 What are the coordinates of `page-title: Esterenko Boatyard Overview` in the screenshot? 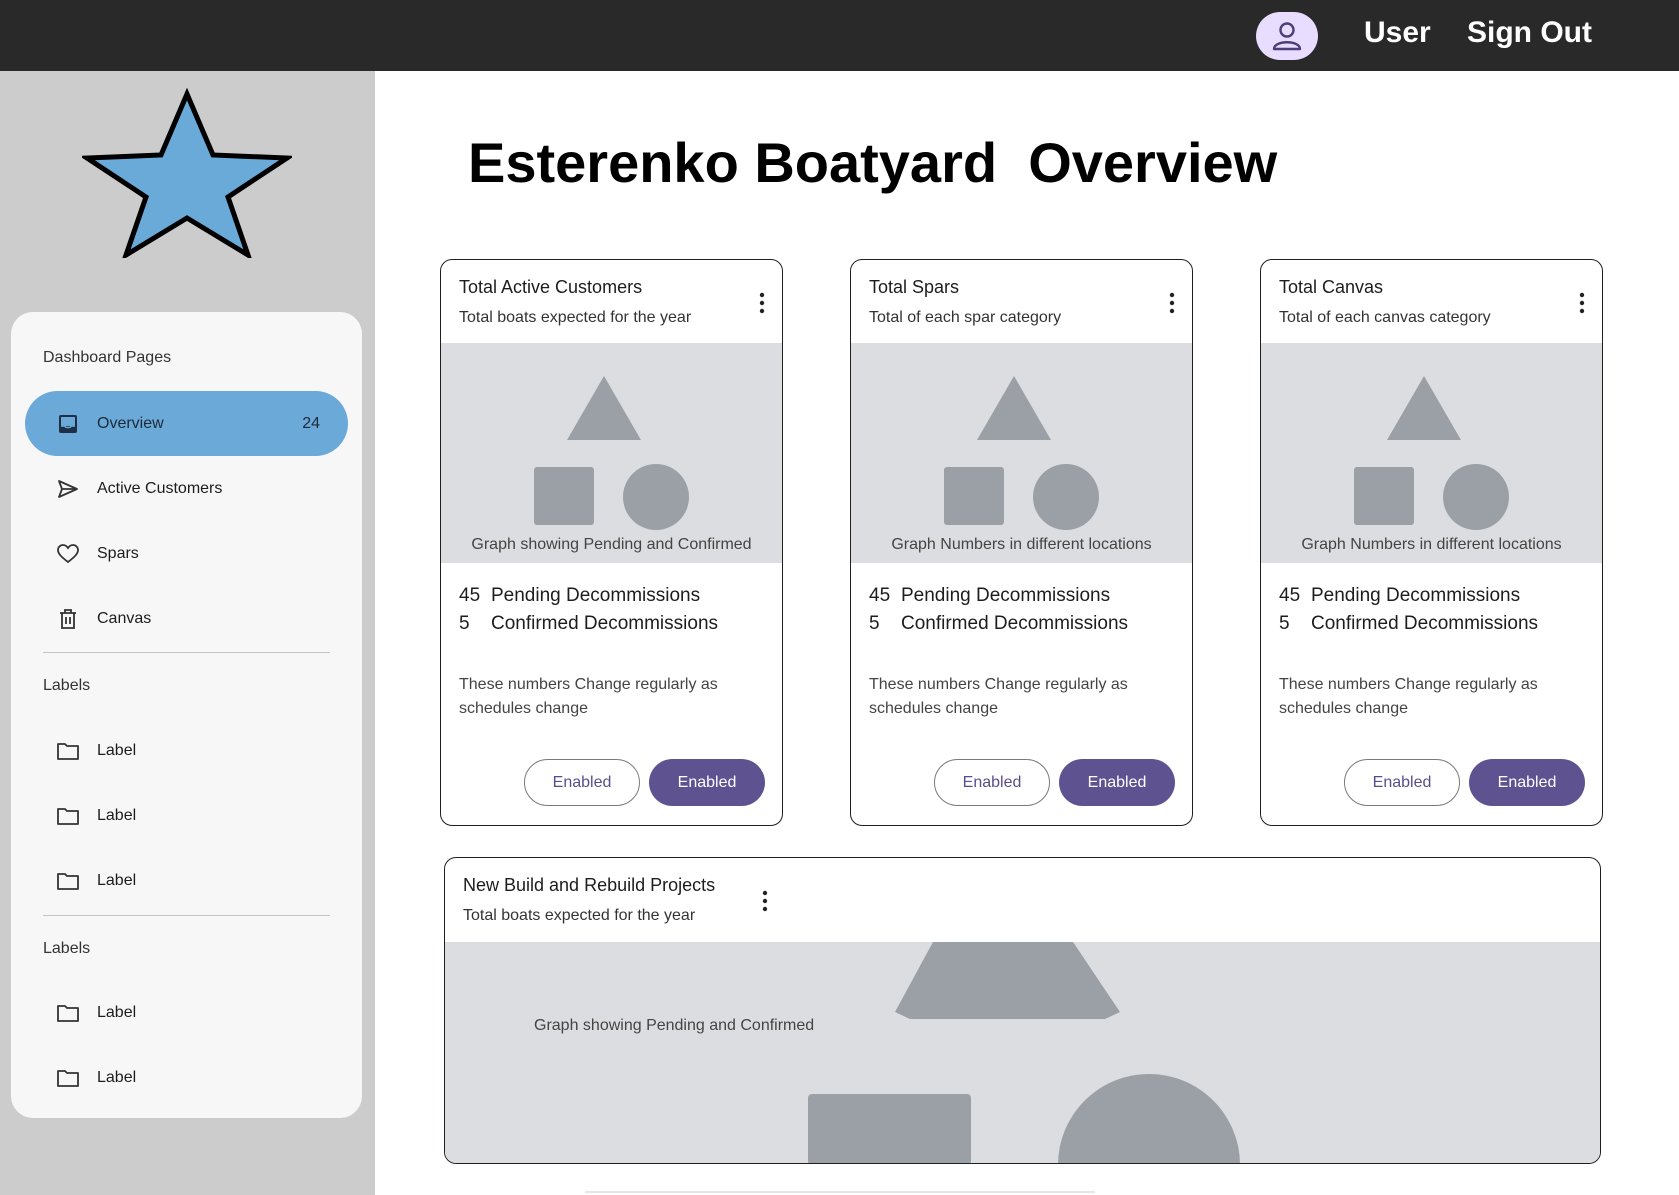 It's located at (873, 162).